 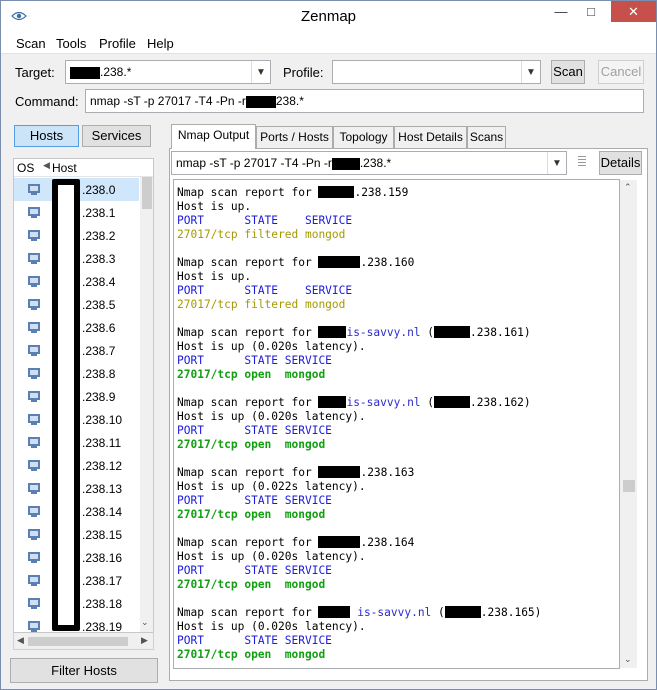 What do you see at coordinates (116, 72) in the screenshot?
I see `target-value: .238.*` at bounding box center [116, 72].